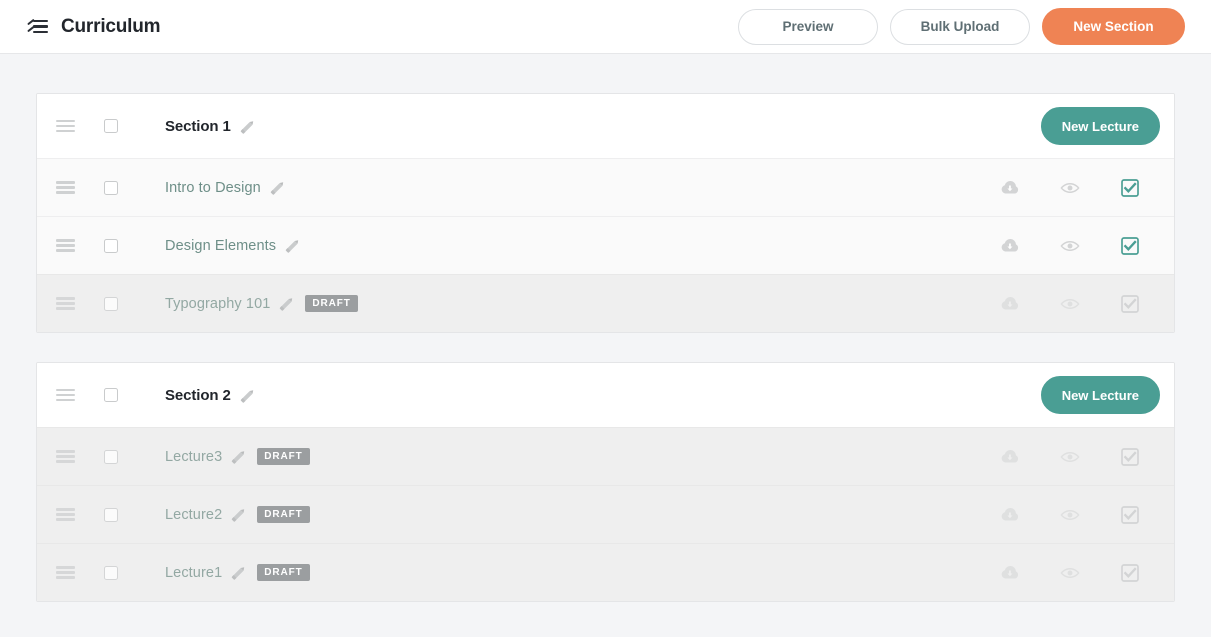  I want to click on status-badge: DRAFT, so click(283, 514).